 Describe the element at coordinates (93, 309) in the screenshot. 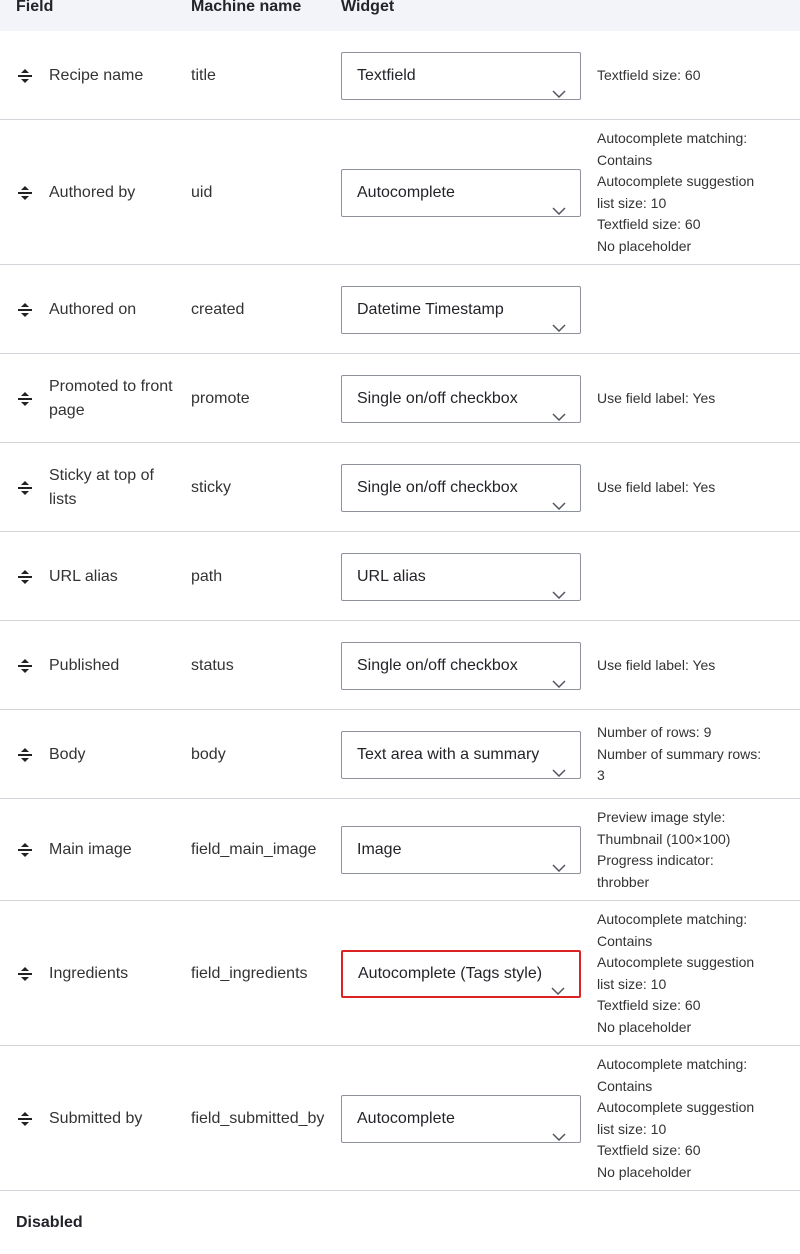

I see `field-label: Authored on` at that location.